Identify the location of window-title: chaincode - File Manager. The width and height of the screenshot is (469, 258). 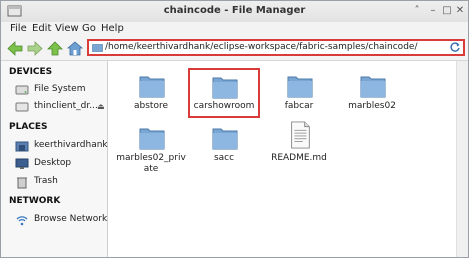
(234, 10).